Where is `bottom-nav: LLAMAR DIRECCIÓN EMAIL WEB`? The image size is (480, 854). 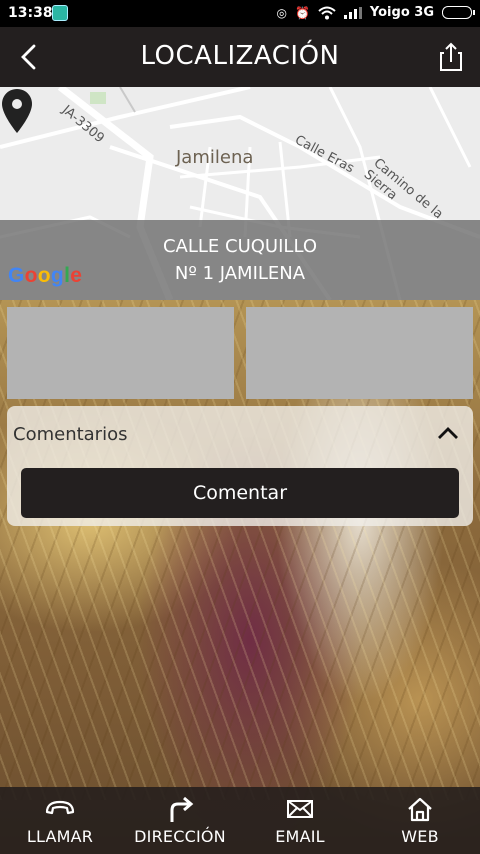
bottom-nav: LLAMAR DIRECCIÓN EMAIL WEB is located at coordinates (240, 820).